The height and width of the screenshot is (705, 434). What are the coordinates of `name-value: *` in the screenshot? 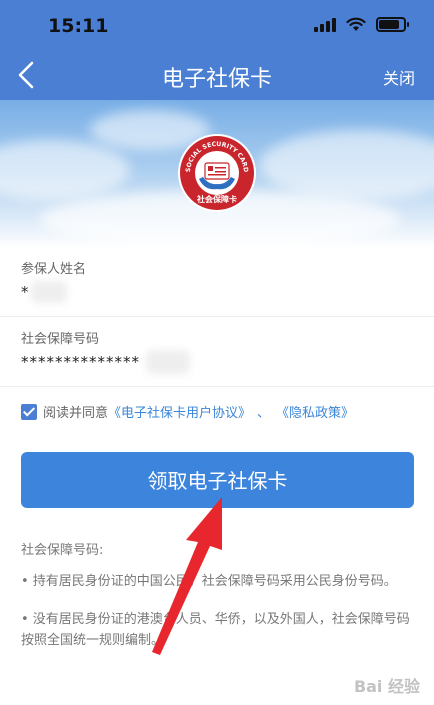 It's located at (25, 292).